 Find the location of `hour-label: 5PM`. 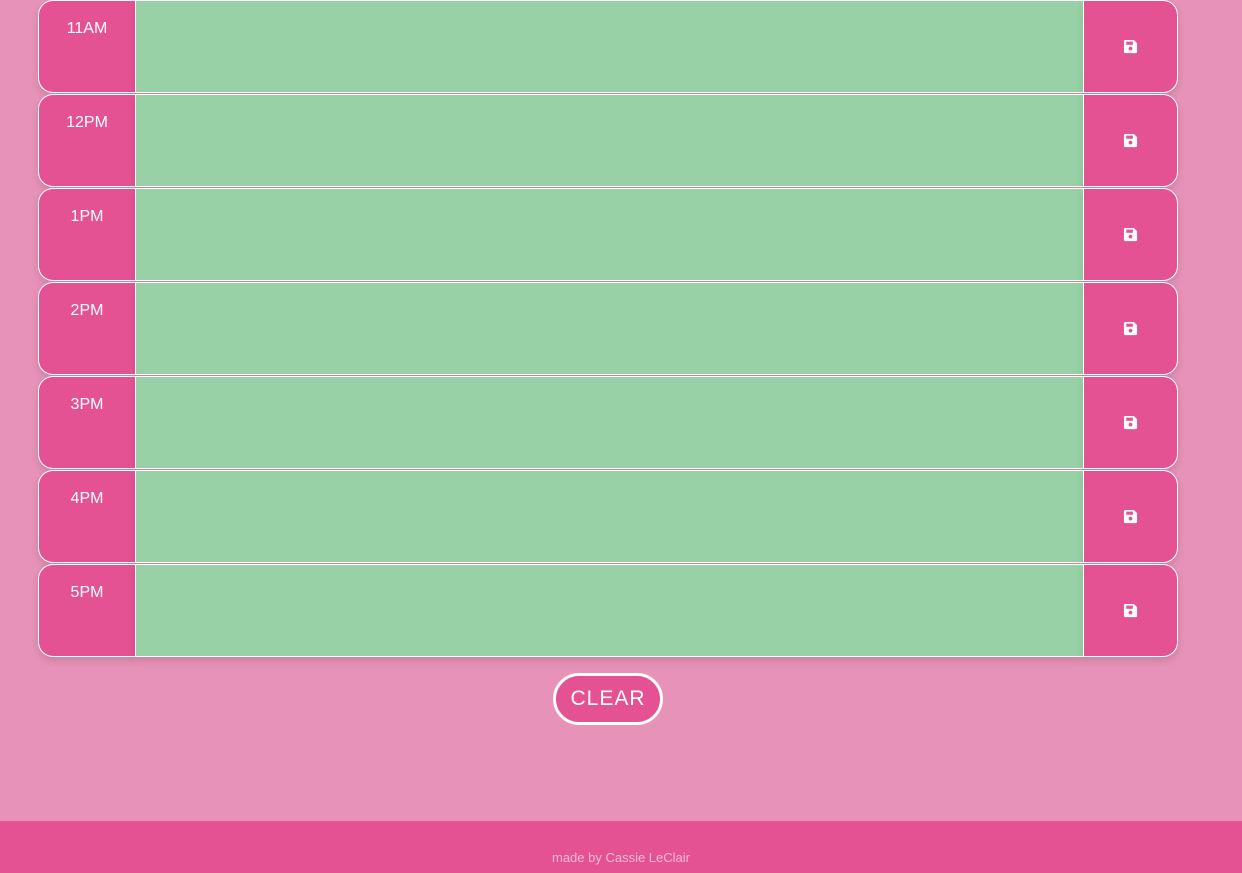

hour-label: 5PM is located at coordinates (86, 610).